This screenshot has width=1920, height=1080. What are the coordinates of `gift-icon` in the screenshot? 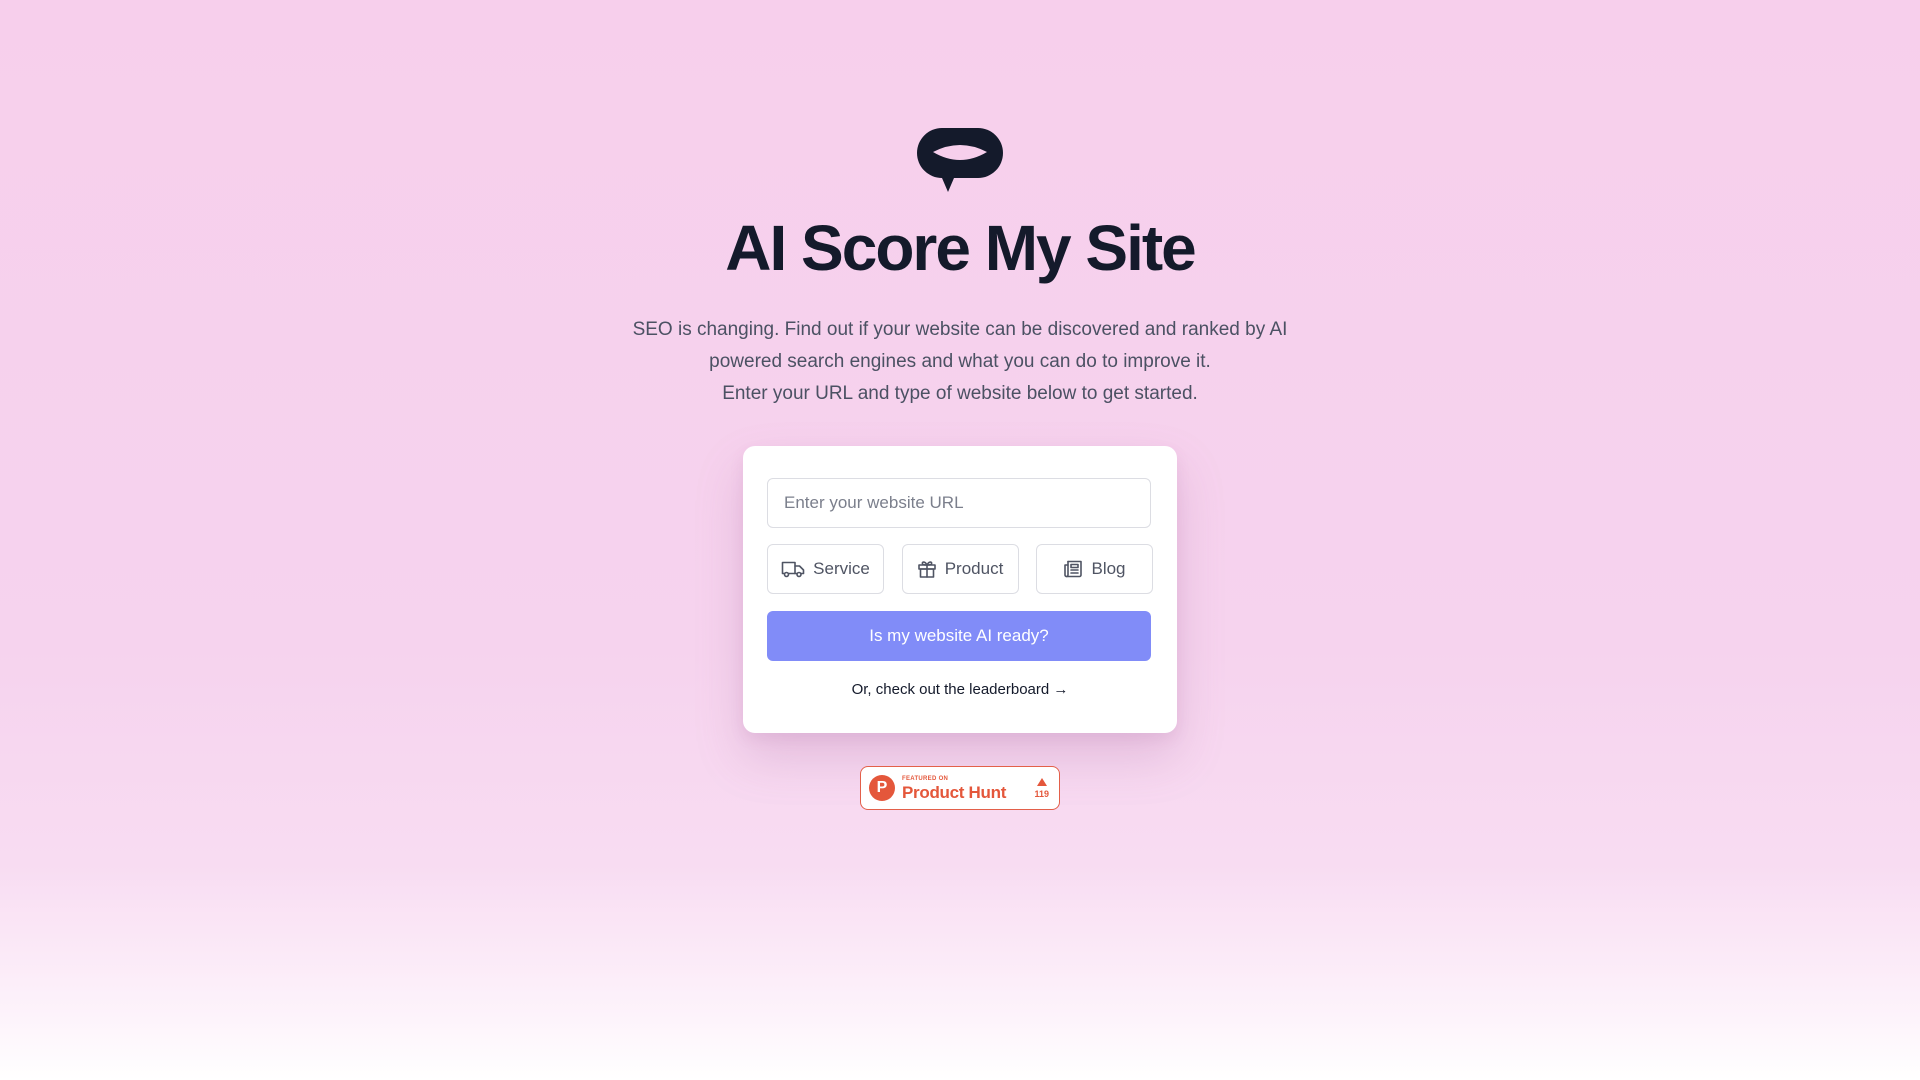 It's located at (926, 569).